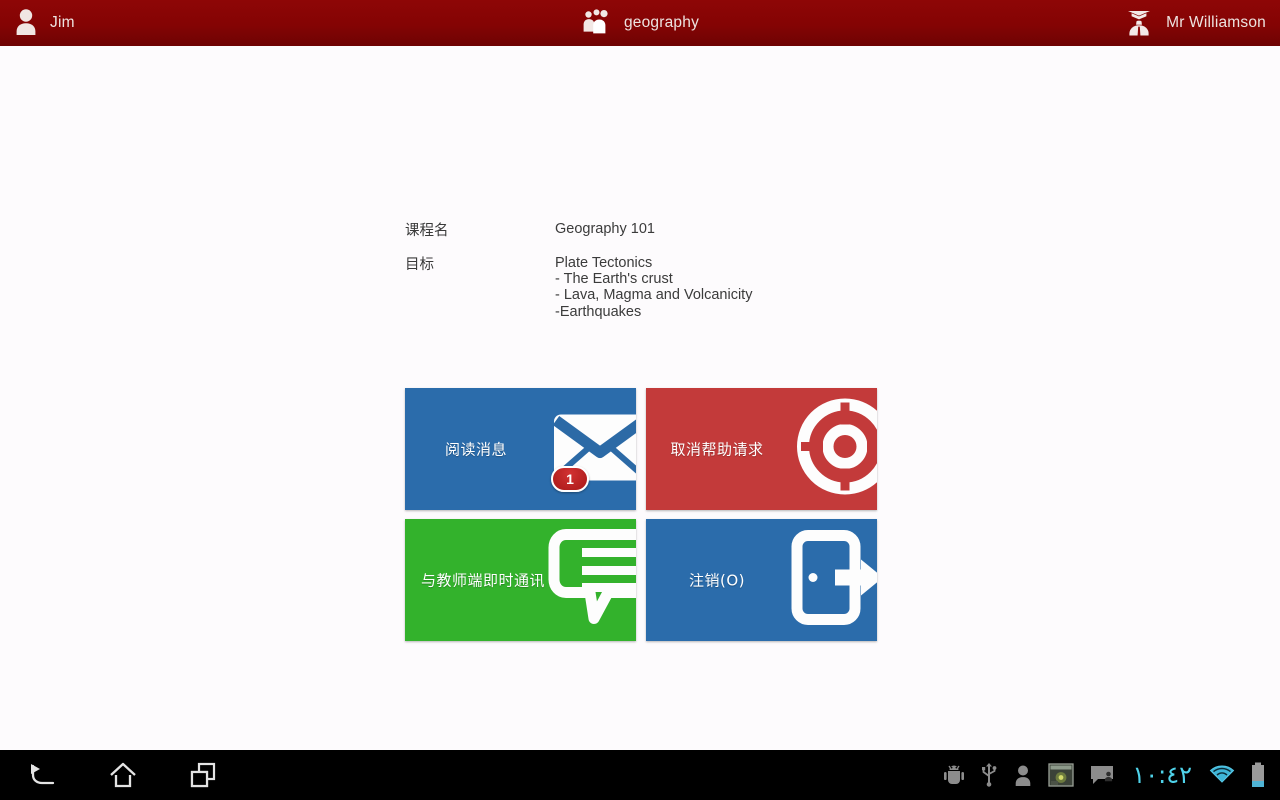  I want to click on chat-bubble-icon, so click(592, 580).